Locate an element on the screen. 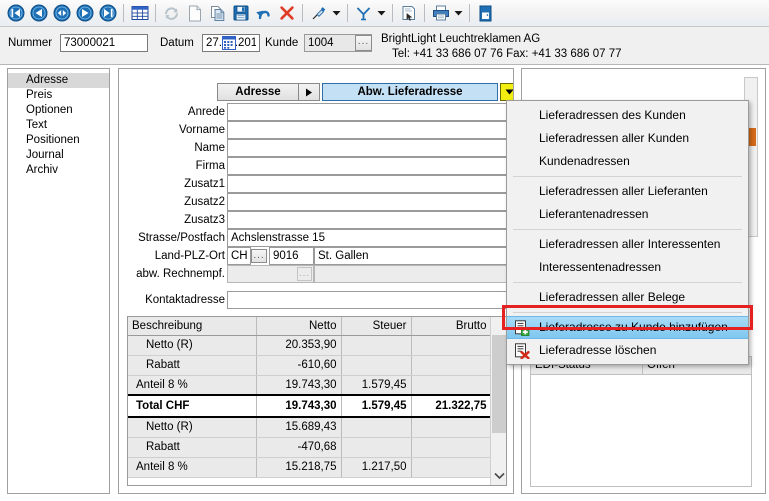 The image size is (769, 501). tab-adresse: Adresse is located at coordinates (258, 92).